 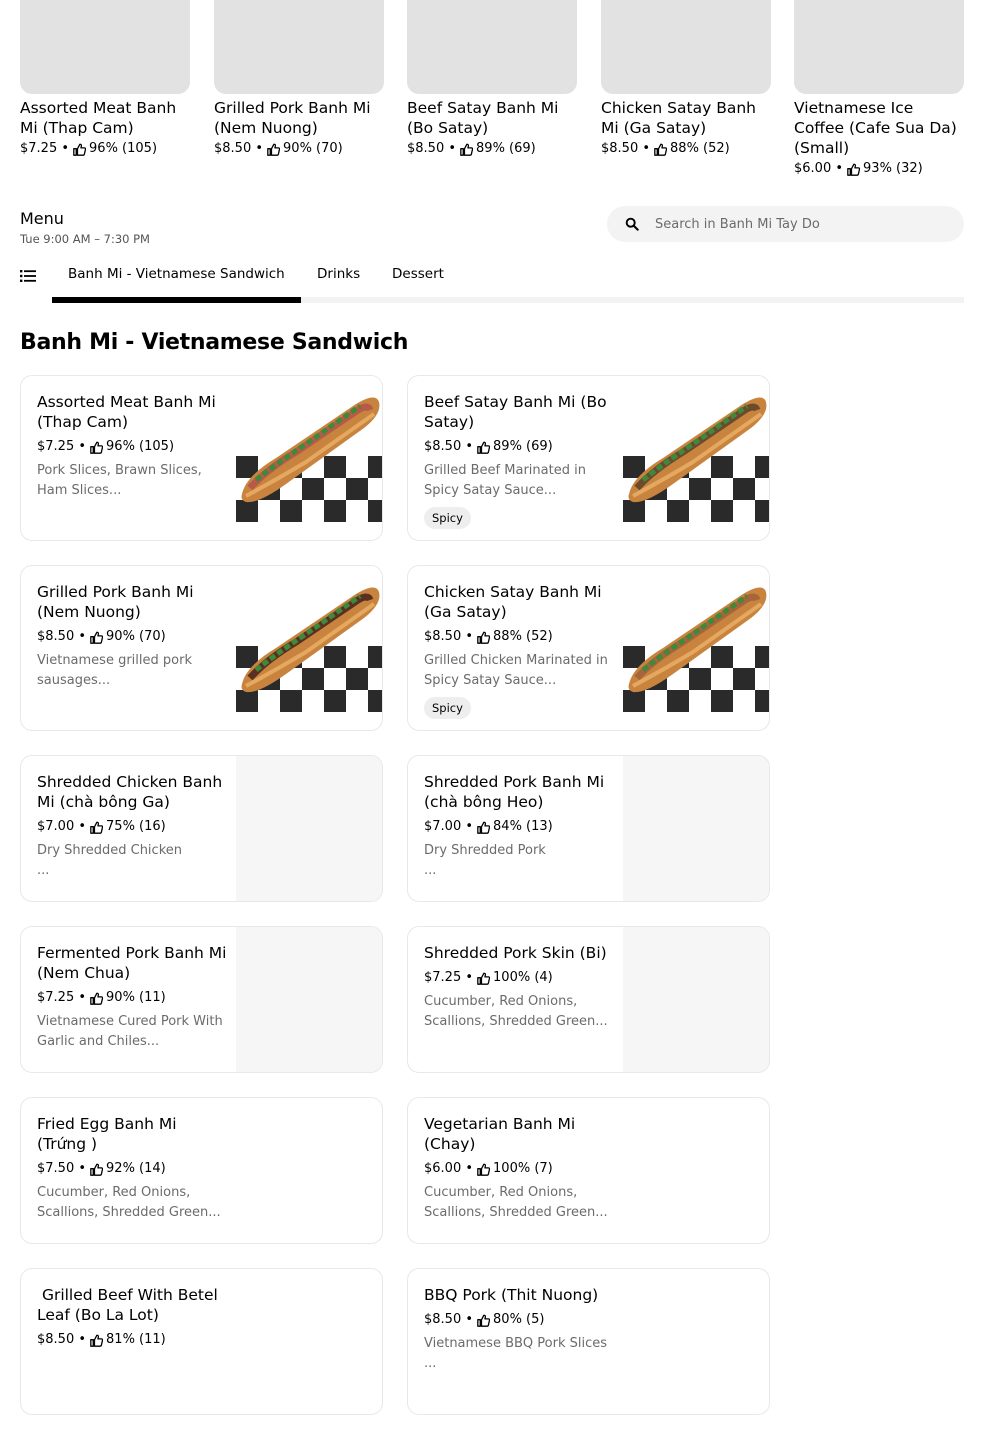 I want to click on item-title: Shredded Chicken Banh Mi (chà bông Ga), so click(x=130, y=792).